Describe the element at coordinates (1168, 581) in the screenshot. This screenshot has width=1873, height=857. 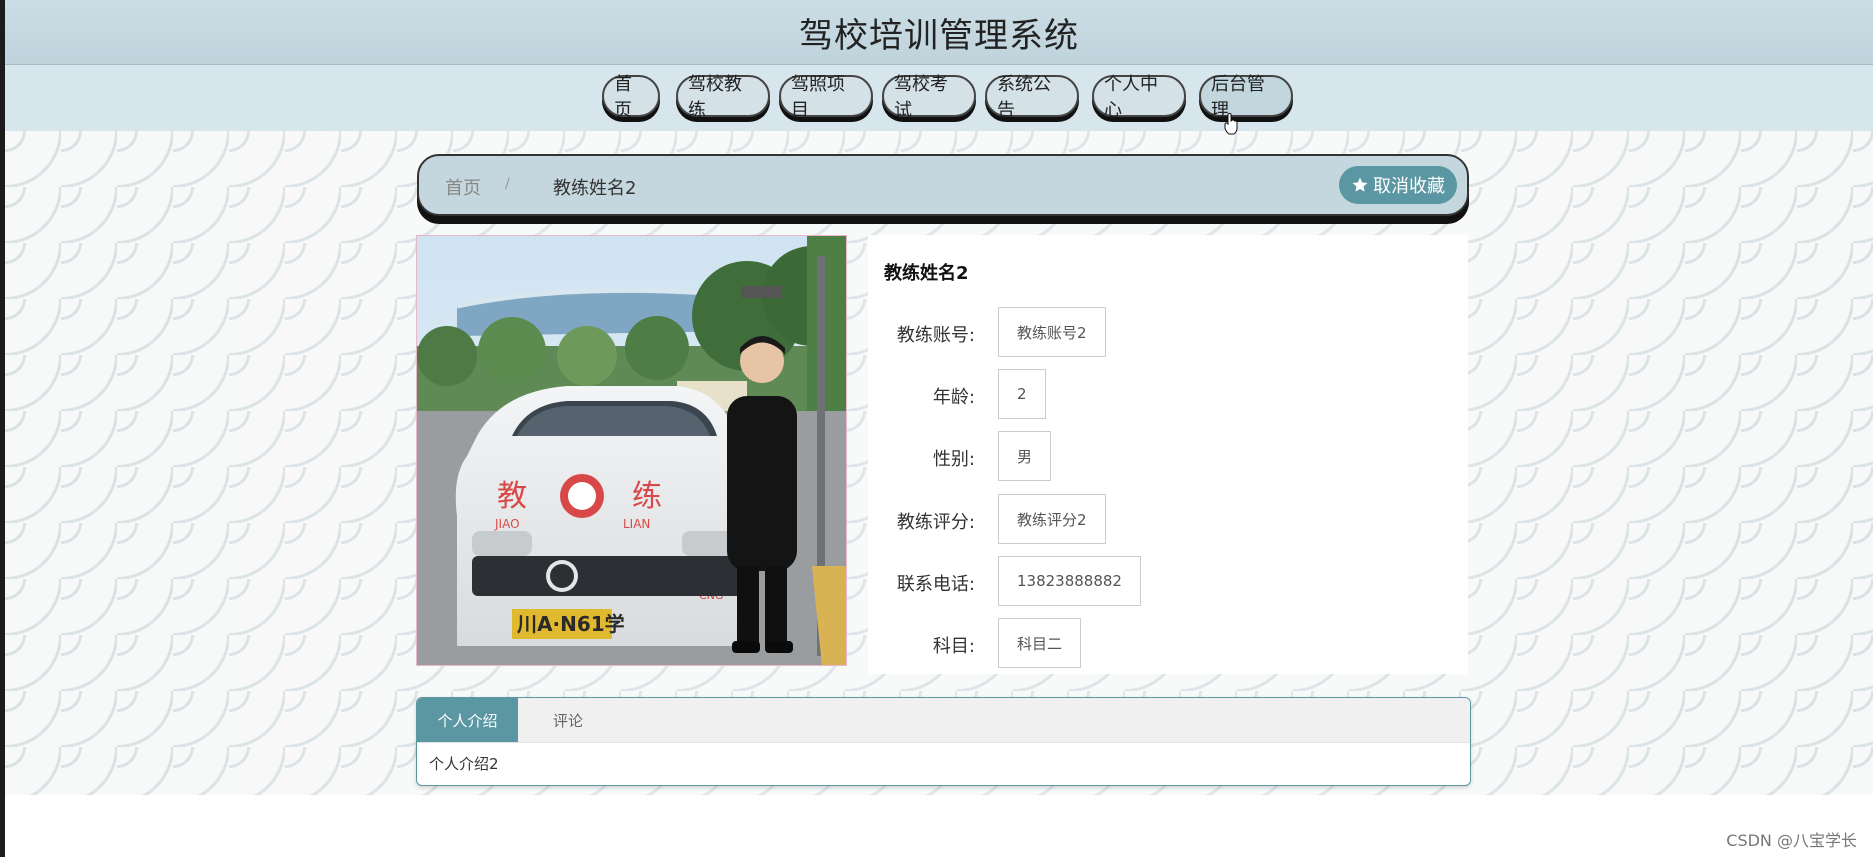
I see `field-row-phone: 联系电话: 13823888882` at that location.